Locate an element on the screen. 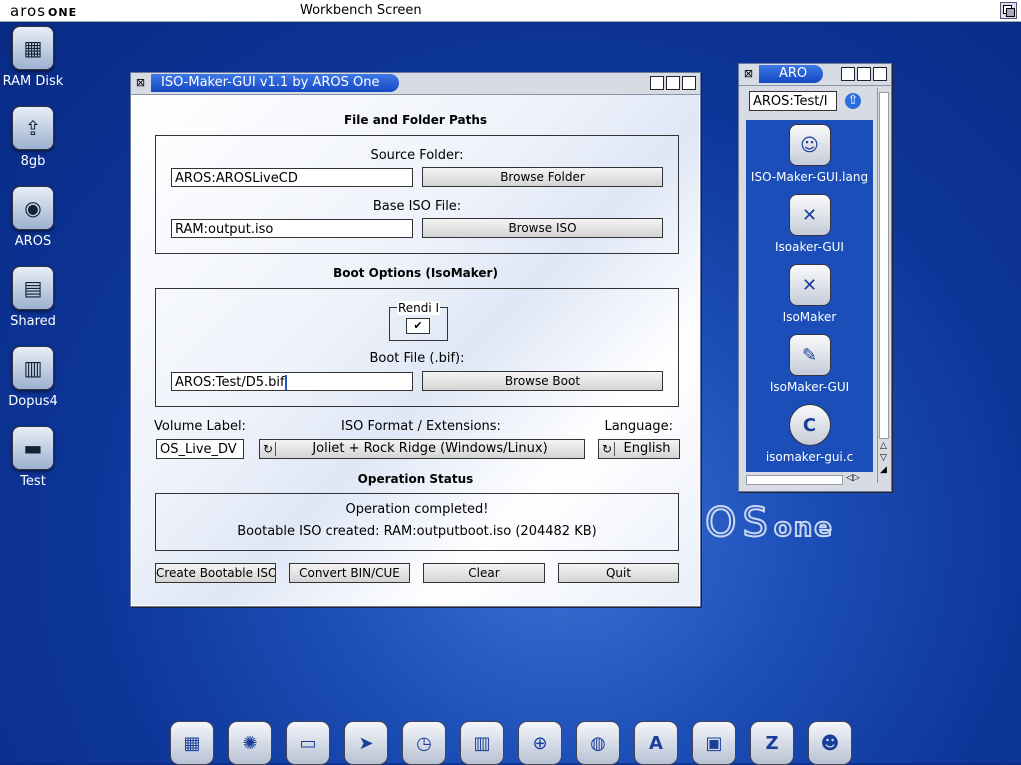 Image resolution: width=1021 pixels, height=765 pixels. screen-title-bar: aros ONE Workbench Screen is located at coordinates (510, 11).